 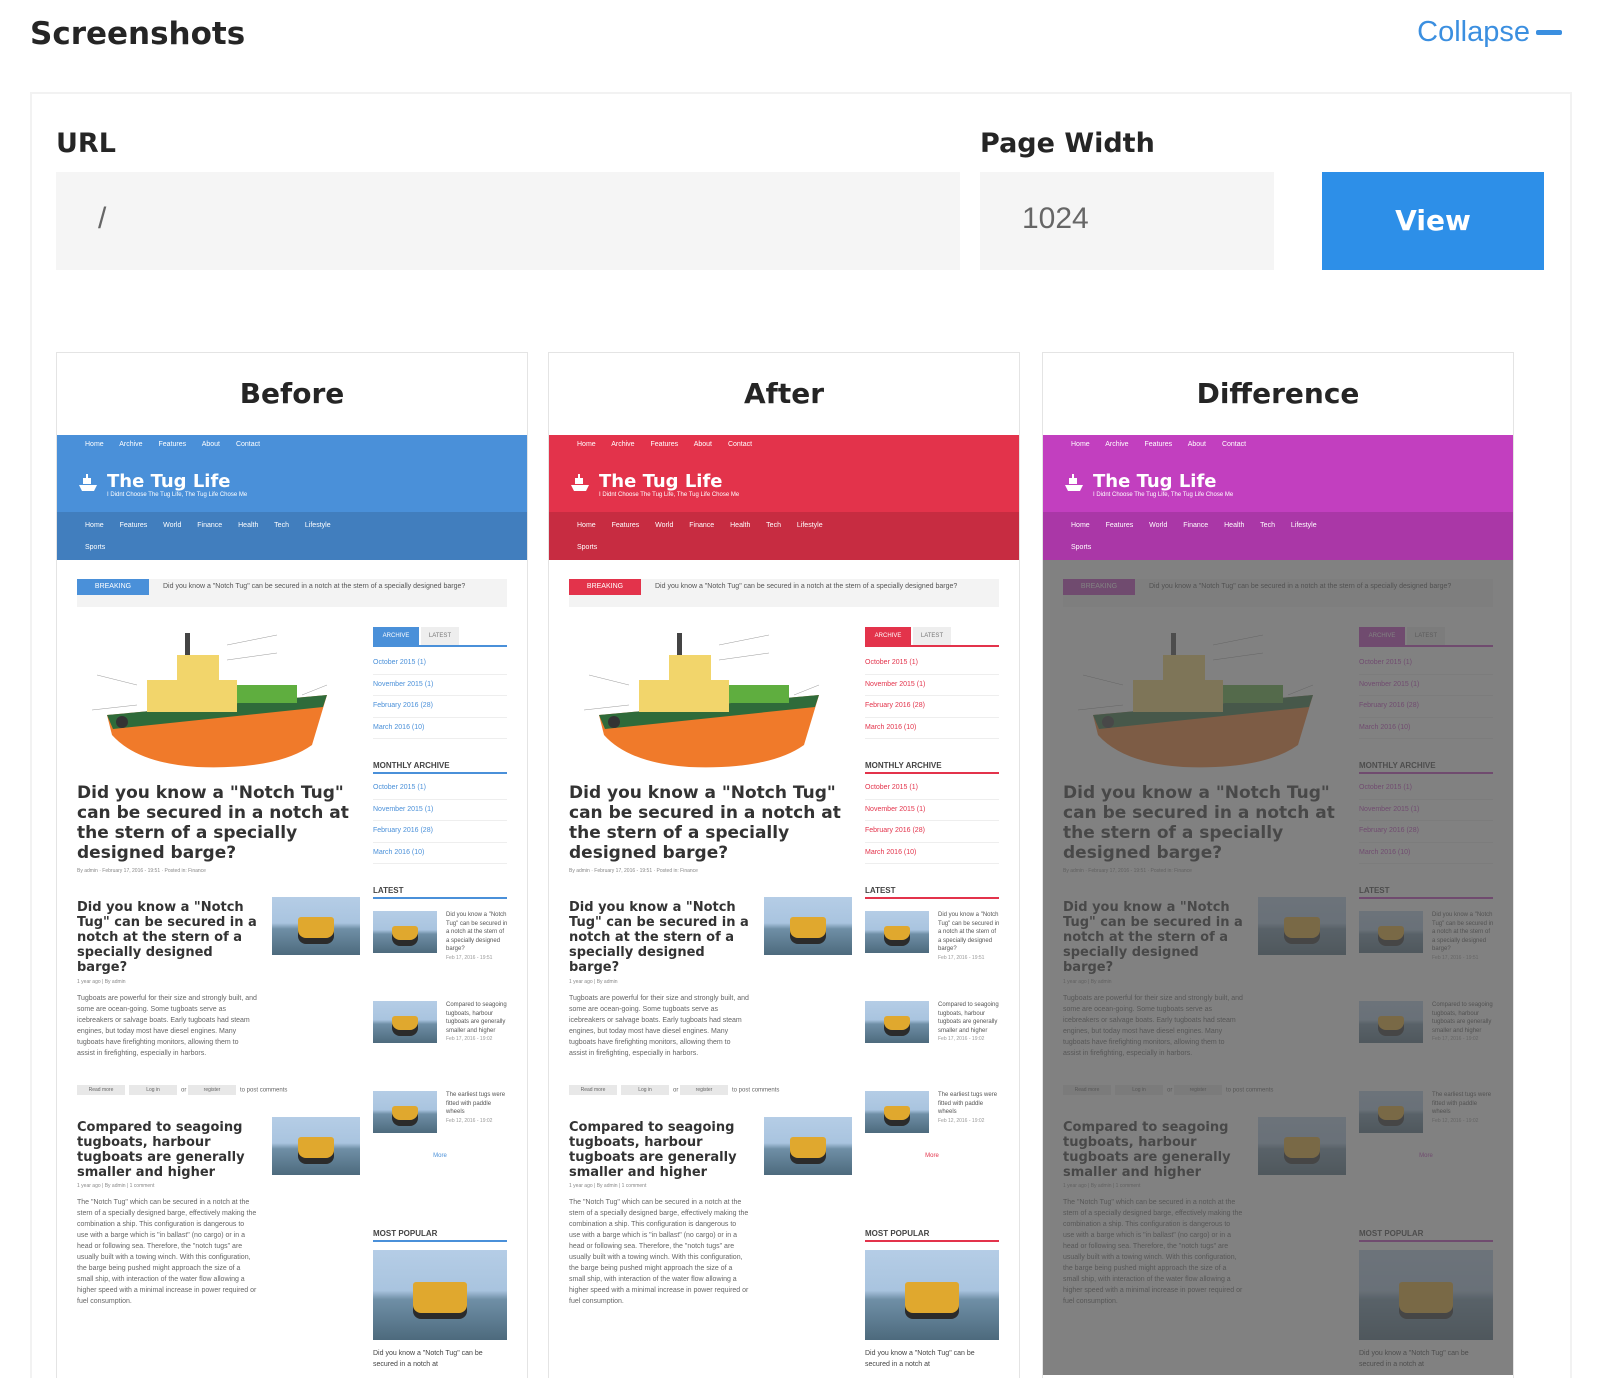 What do you see at coordinates (1081, 547) in the screenshot?
I see `sub-nav-sports: Sports` at bounding box center [1081, 547].